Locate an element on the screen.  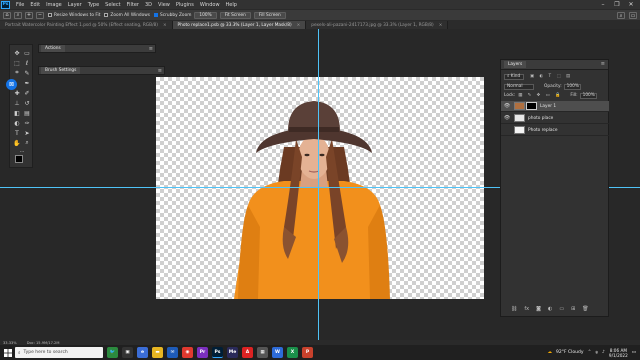
weather-text: 92°F Cloudy is located at coordinates (570, 352).